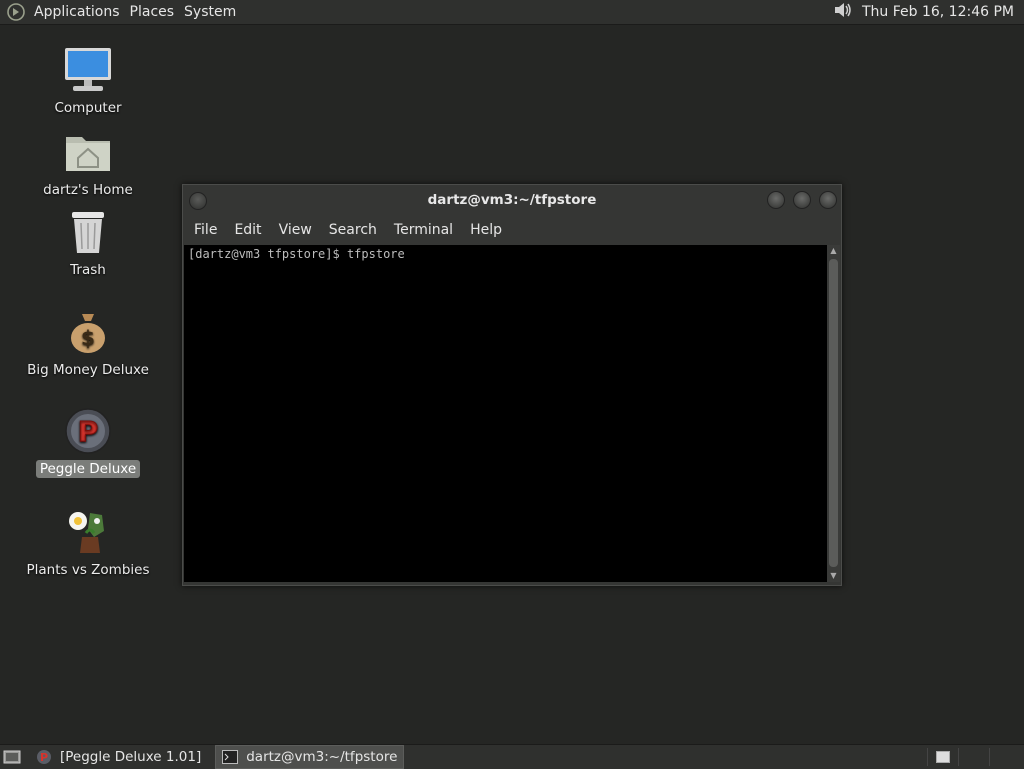 This screenshot has height=769, width=1024. I want to click on scrollbar-thumb, so click(833, 413).